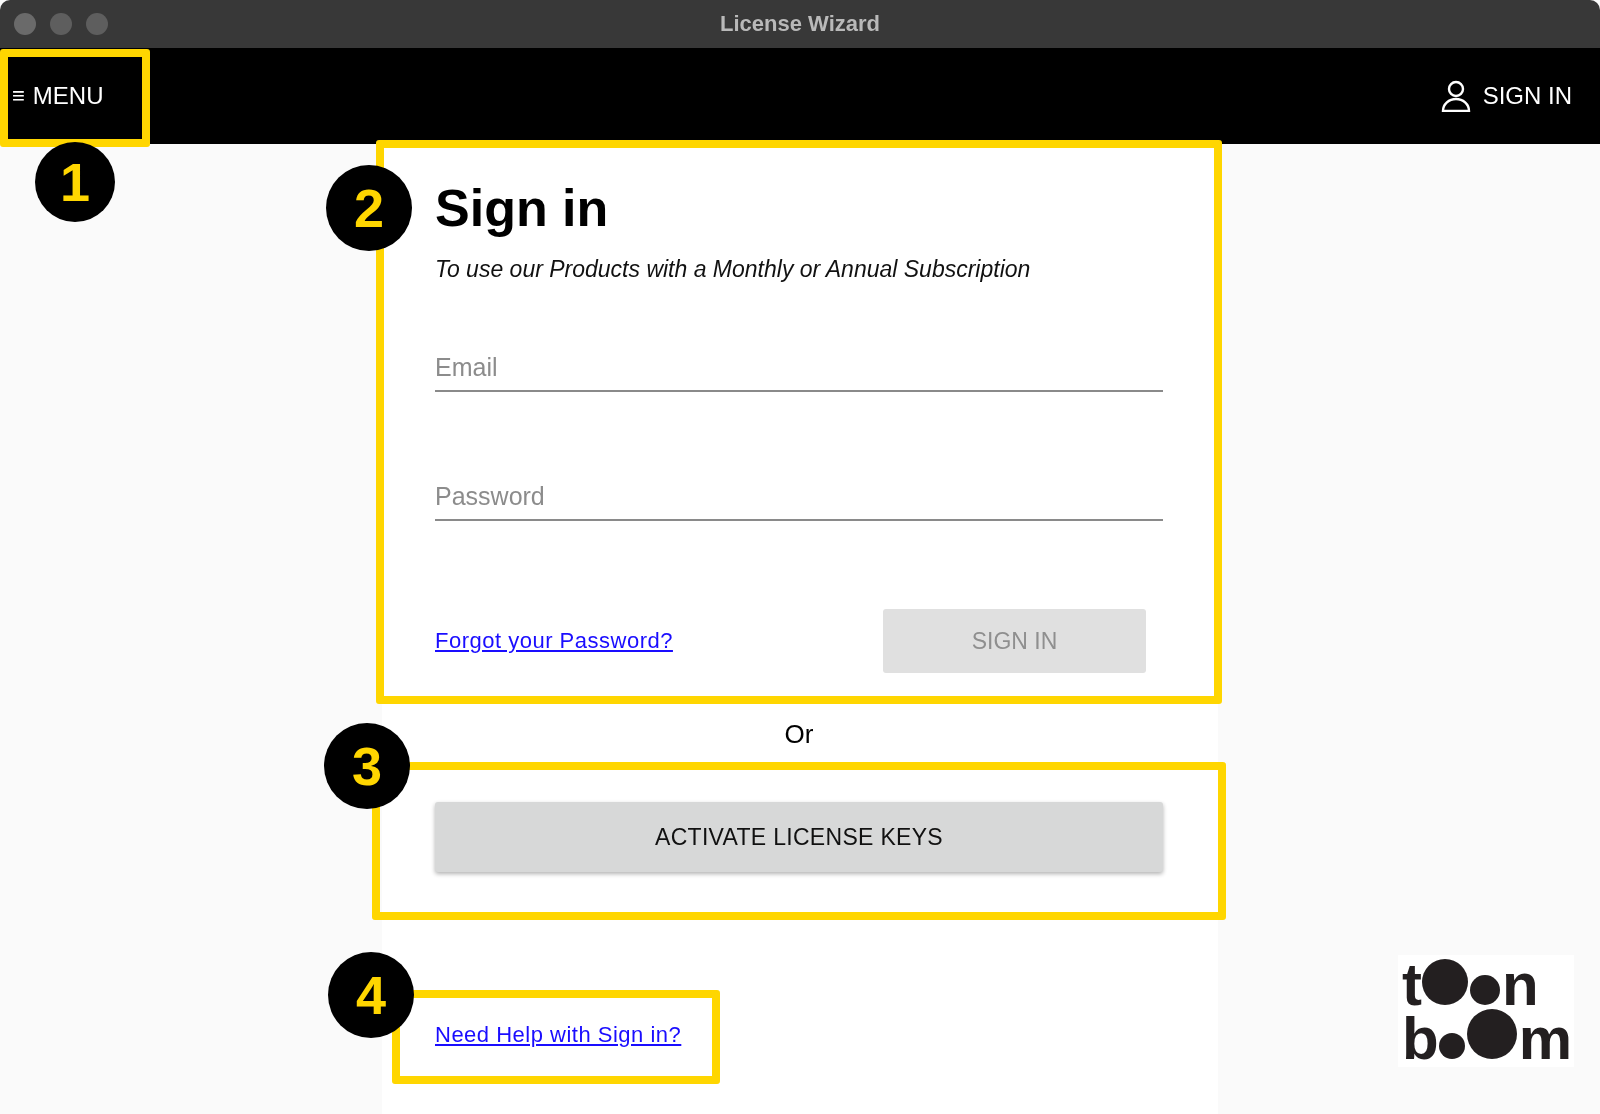 The height and width of the screenshot is (1114, 1600). What do you see at coordinates (97, 24) in the screenshot?
I see `window-zoom-button` at bounding box center [97, 24].